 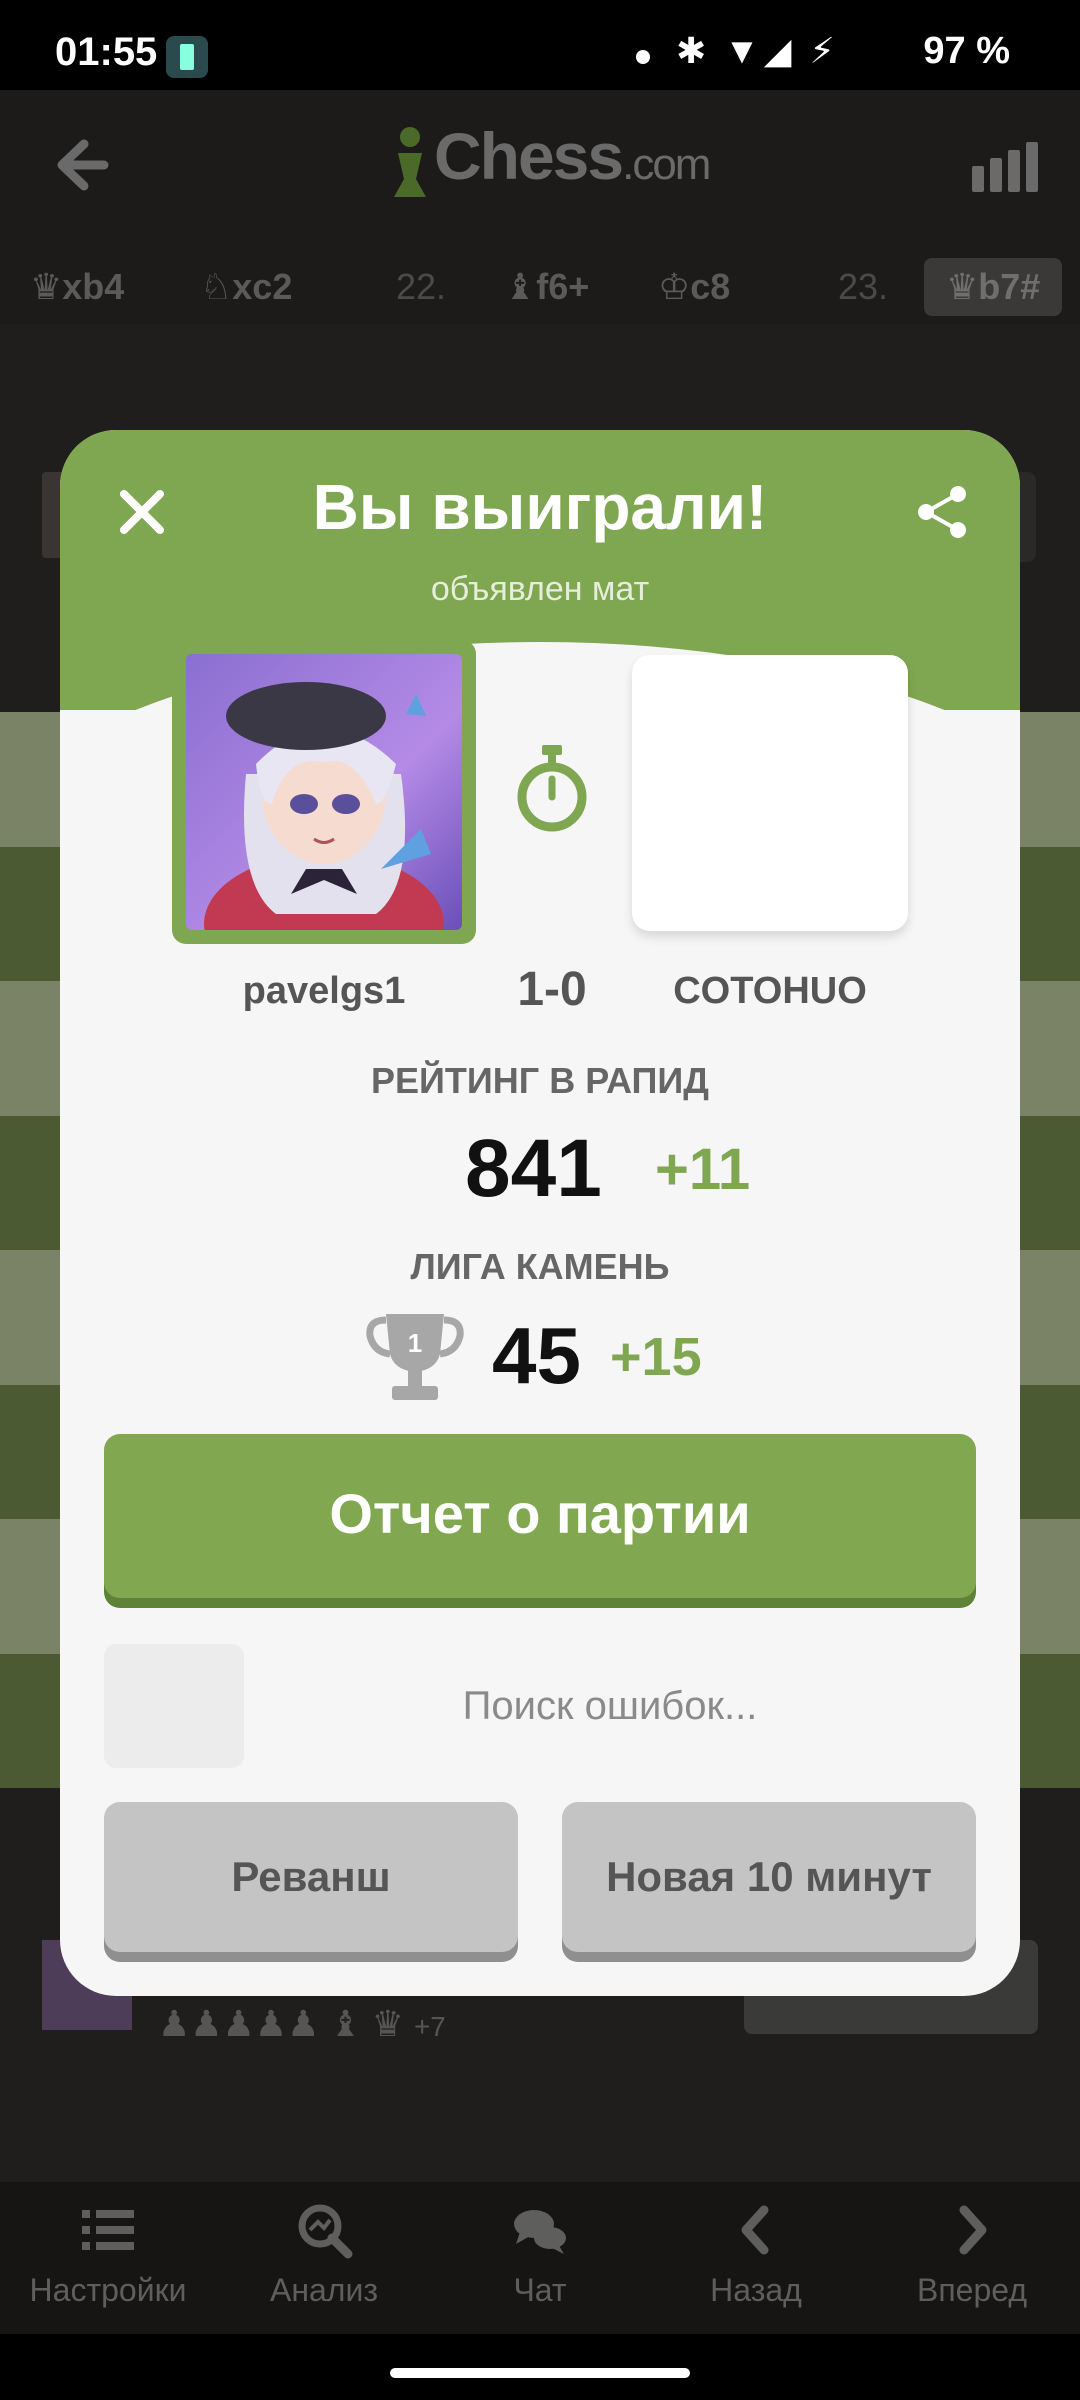 What do you see at coordinates (972, 2290) in the screenshot?
I see `nav-label: Вперед` at bounding box center [972, 2290].